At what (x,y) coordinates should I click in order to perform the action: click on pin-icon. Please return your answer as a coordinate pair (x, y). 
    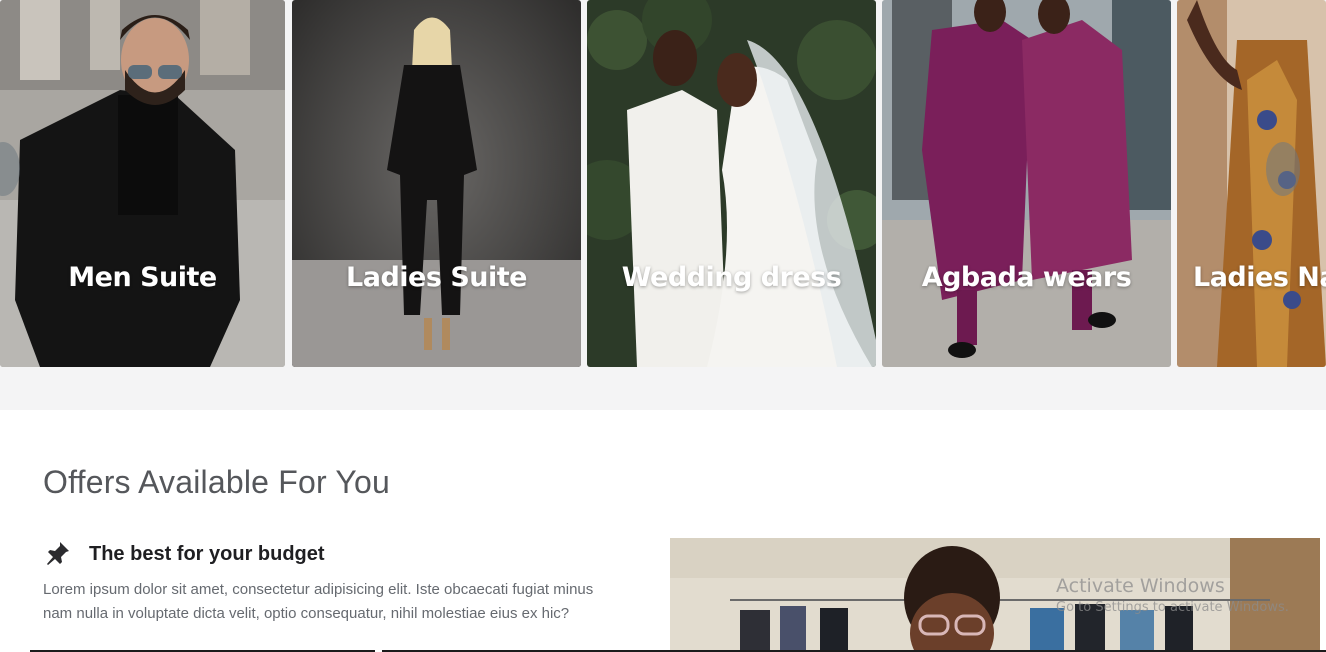
    Looking at the image, I should click on (58, 553).